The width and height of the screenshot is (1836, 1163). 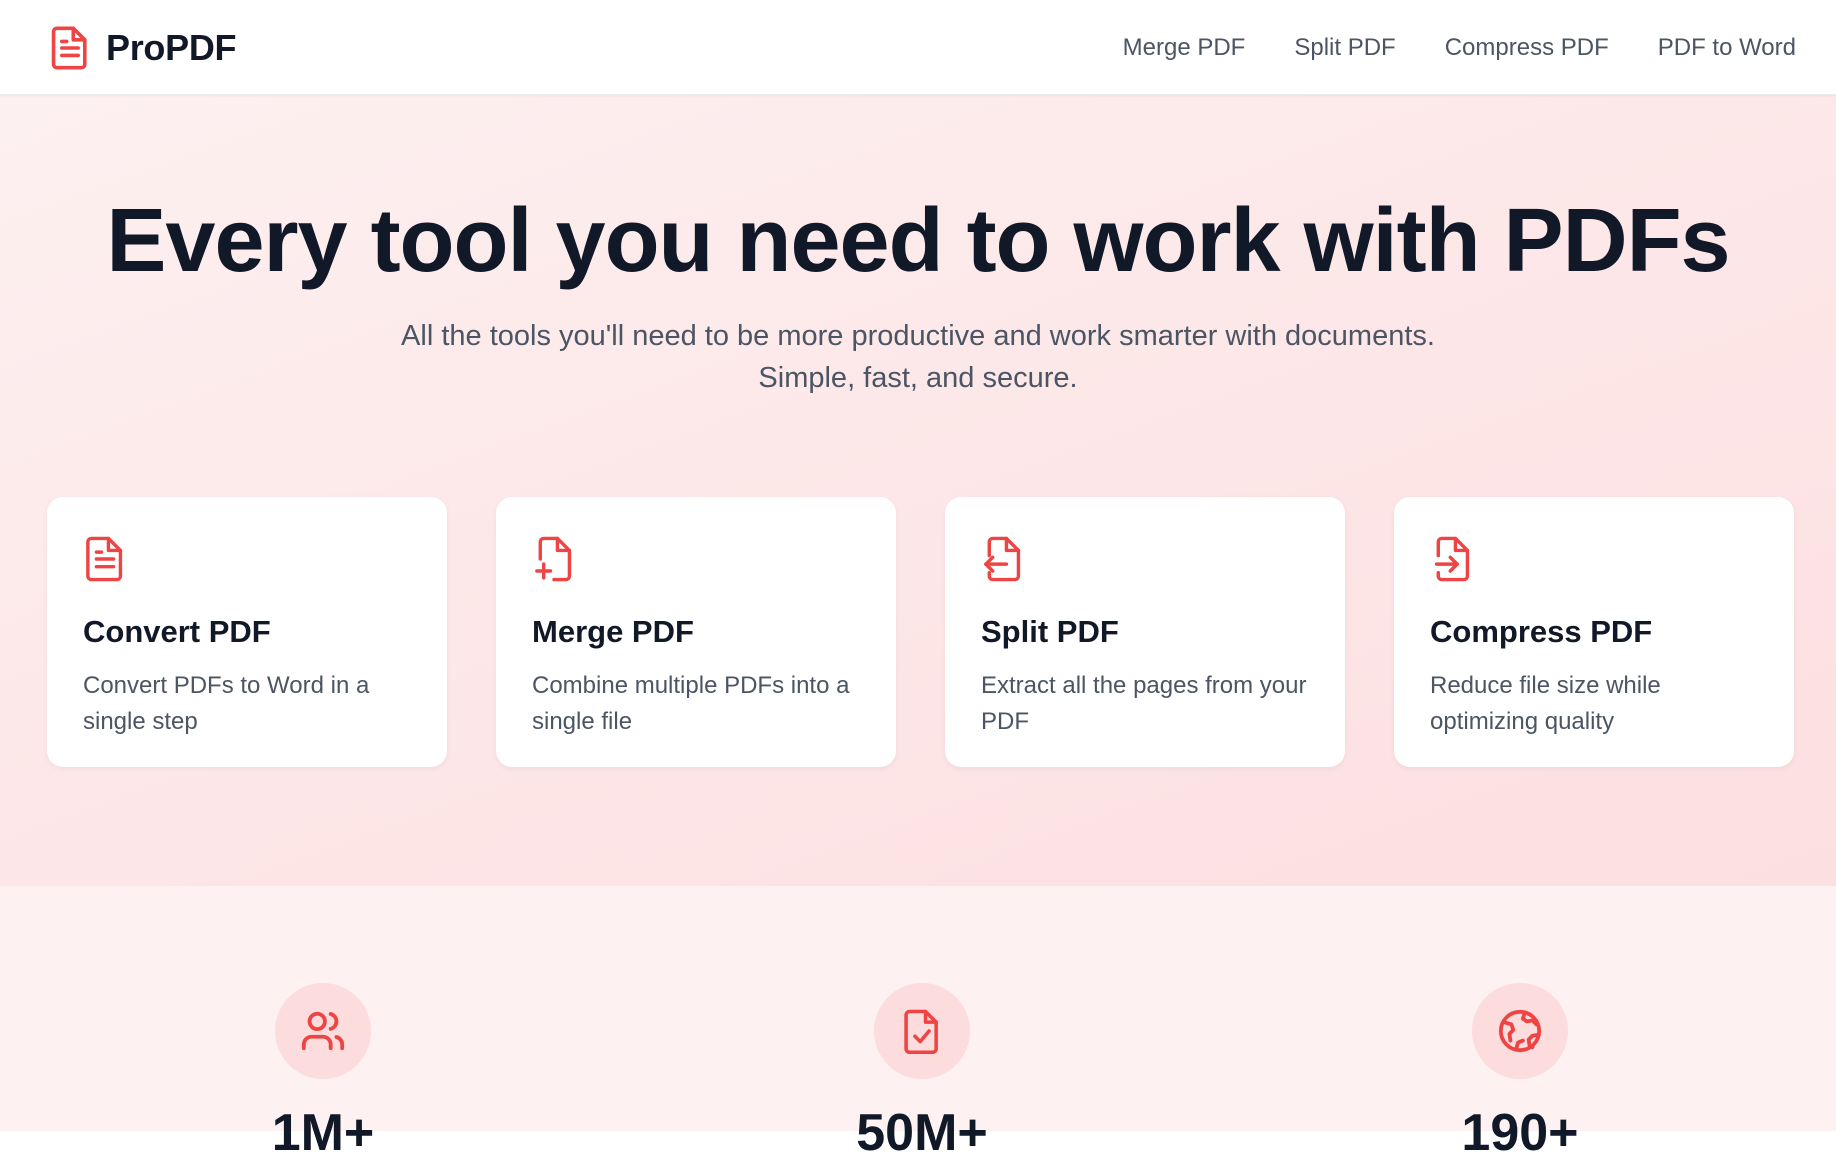 I want to click on stat-countries: 190+, so click(x=1520, y=1073).